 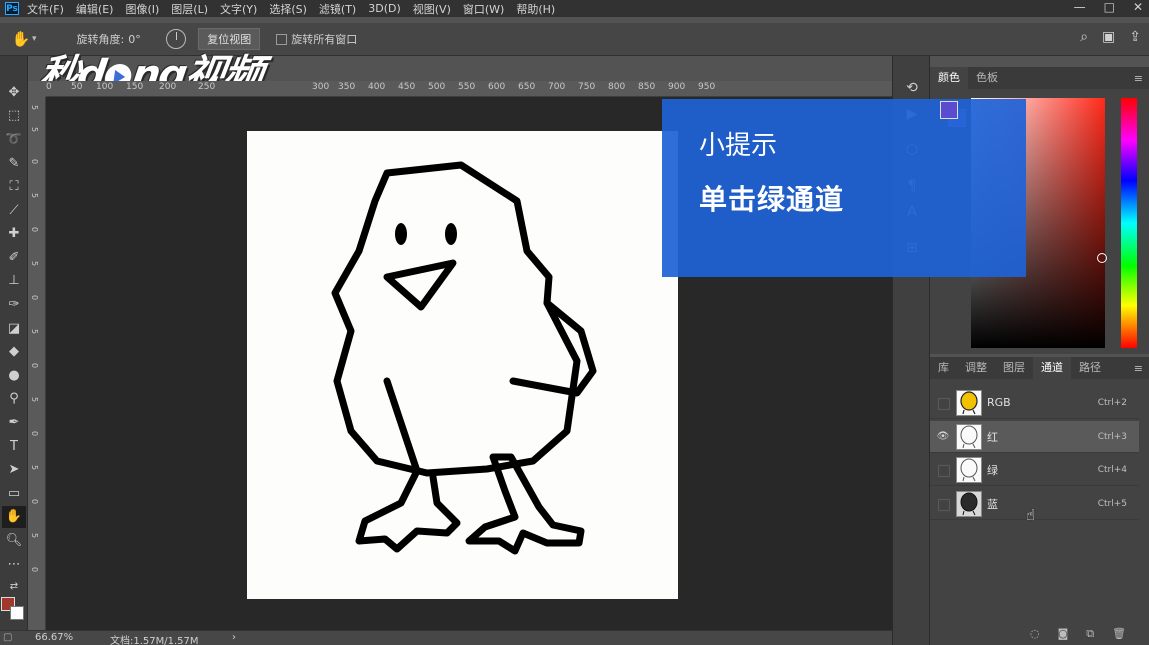 What do you see at coordinates (14, 234) in the screenshot?
I see `healing-tool-icon: ✚` at bounding box center [14, 234].